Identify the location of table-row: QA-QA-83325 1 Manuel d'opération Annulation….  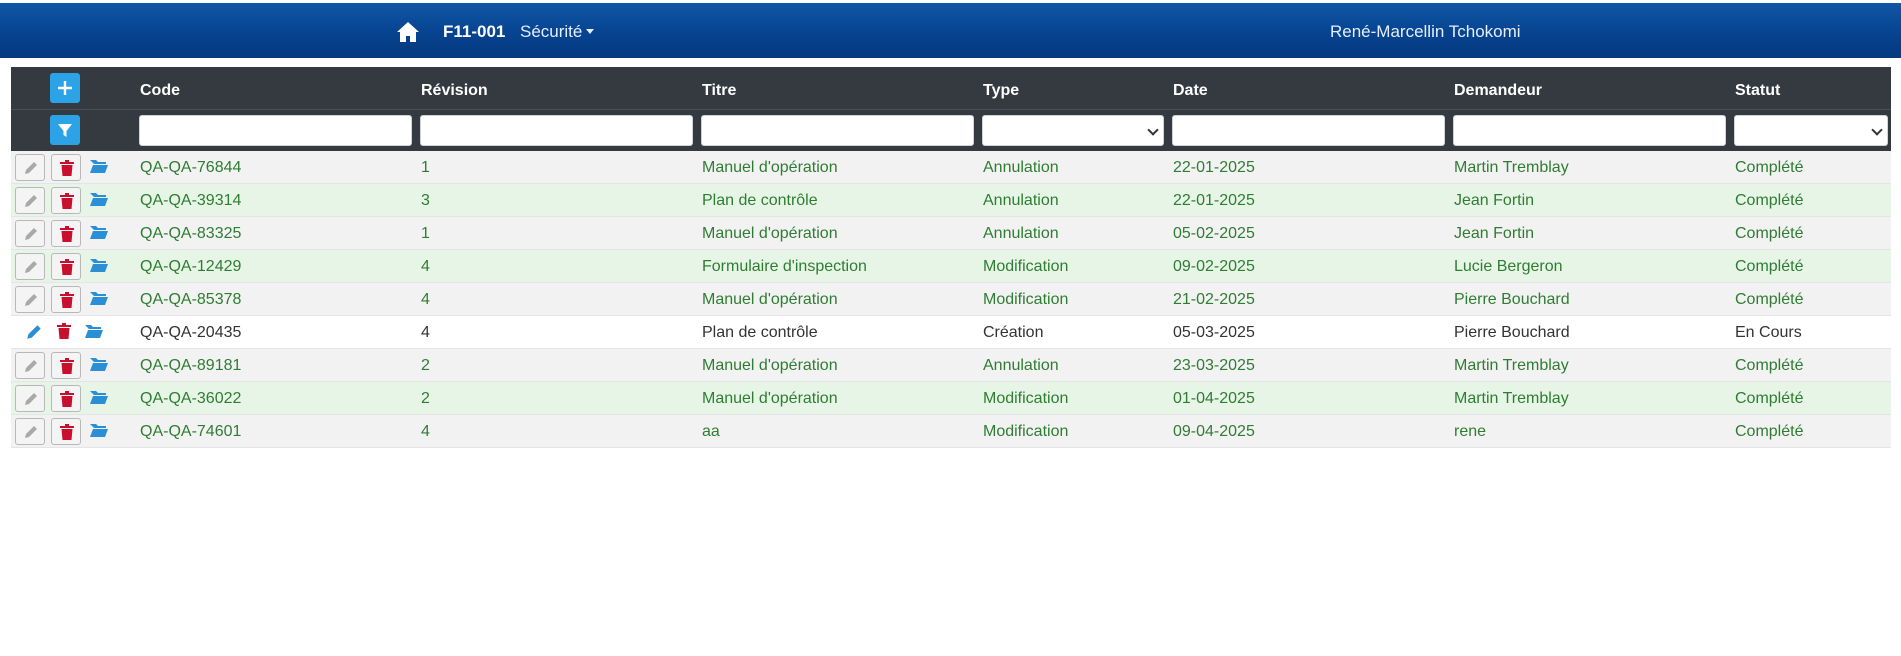
(951, 233).